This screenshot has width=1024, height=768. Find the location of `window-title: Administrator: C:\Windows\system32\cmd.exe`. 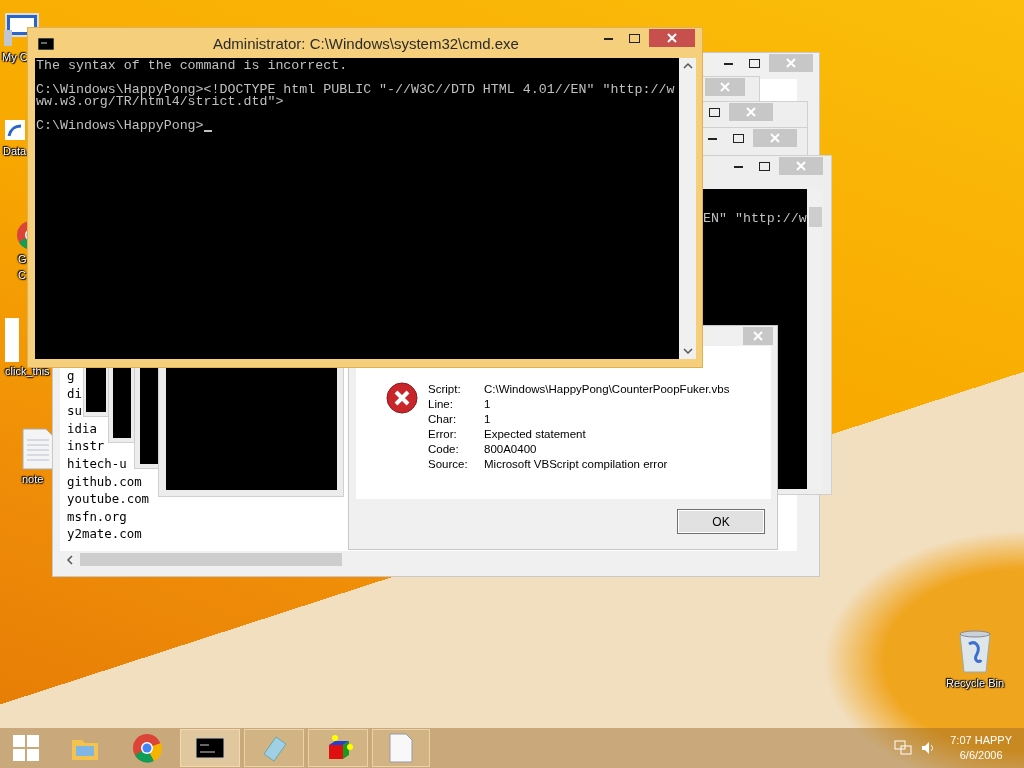

window-title: Administrator: C:\Windows\system32\cmd.exe is located at coordinates (366, 43).